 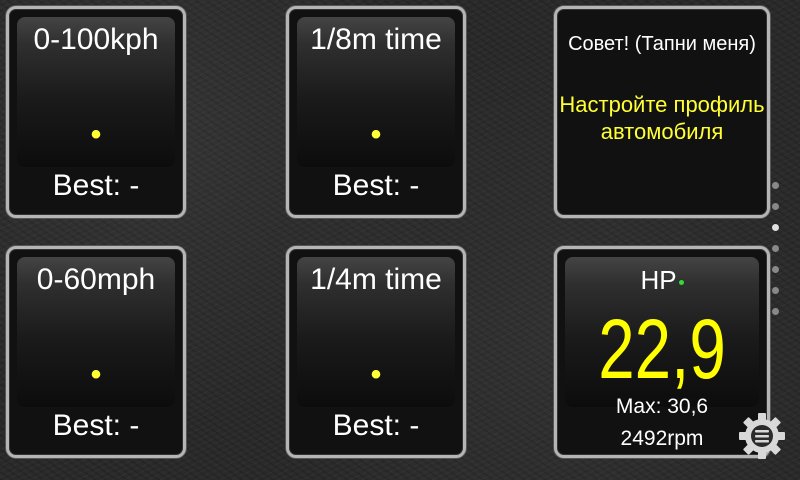 What do you see at coordinates (376, 352) in the screenshot?
I see `tile-quarter-mile-time: 1/4m time • Best: -` at bounding box center [376, 352].